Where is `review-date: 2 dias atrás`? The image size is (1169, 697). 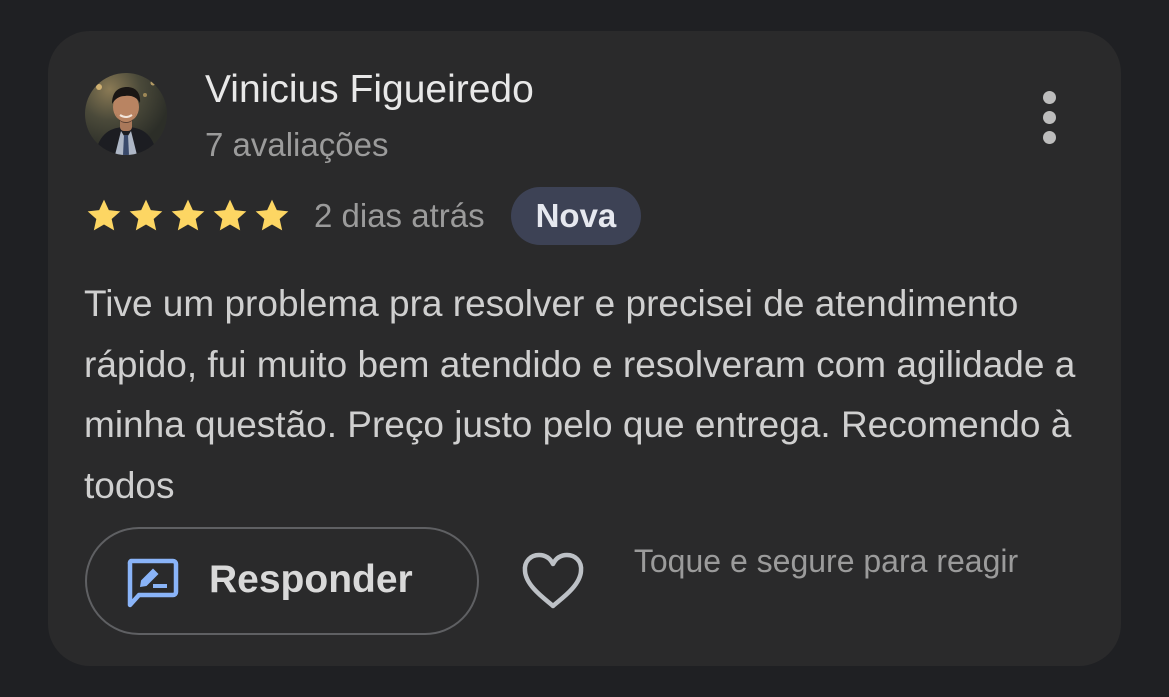
review-date: 2 dias atrás is located at coordinates (399, 215).